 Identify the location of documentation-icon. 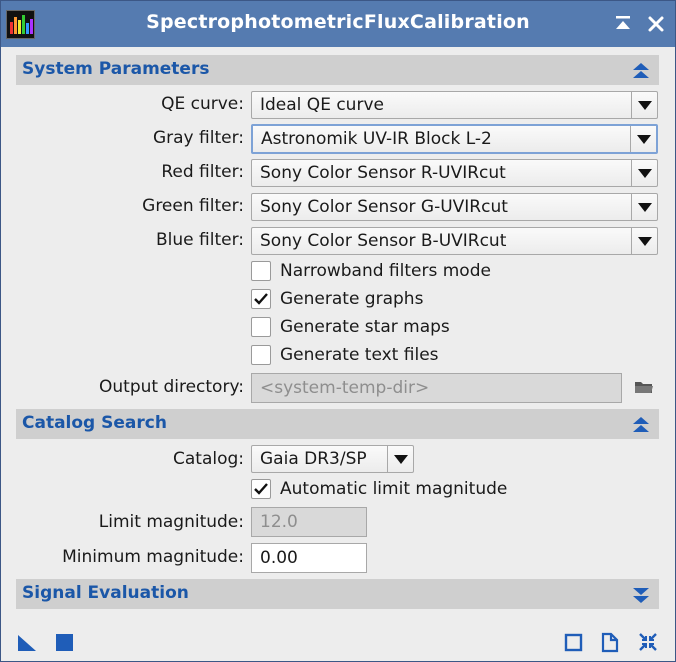
(610, 642).